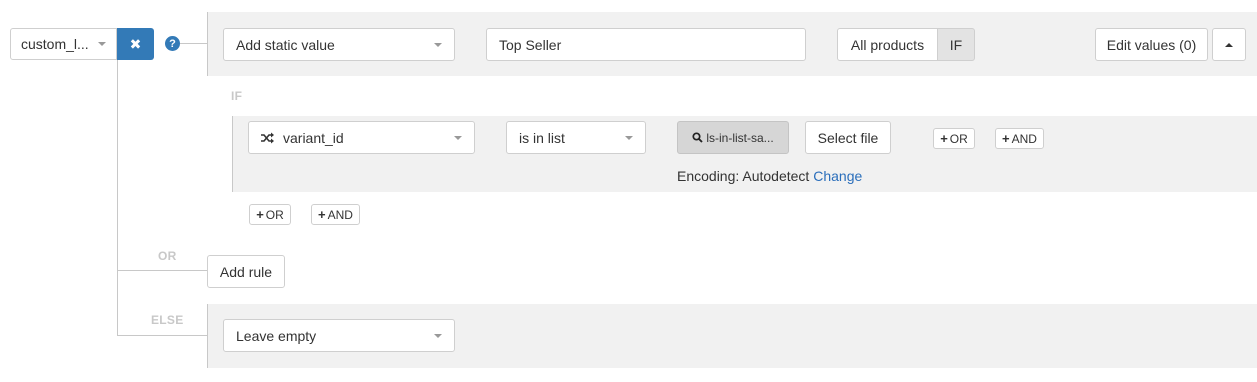  I want to click on encoding-label: Encoding: Autodetect, so click(743, 176).